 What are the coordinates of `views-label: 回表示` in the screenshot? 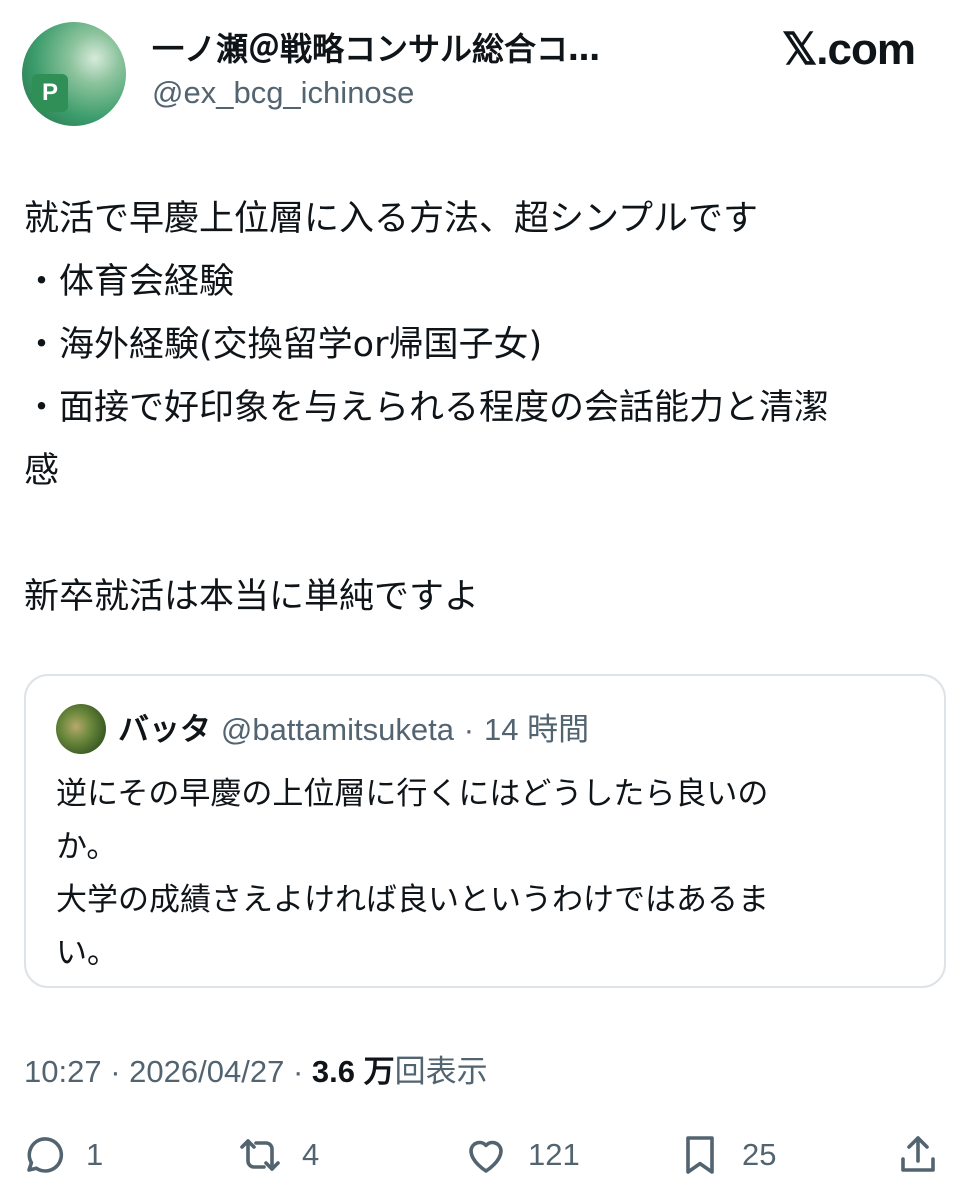 It's located at (441, 1071).